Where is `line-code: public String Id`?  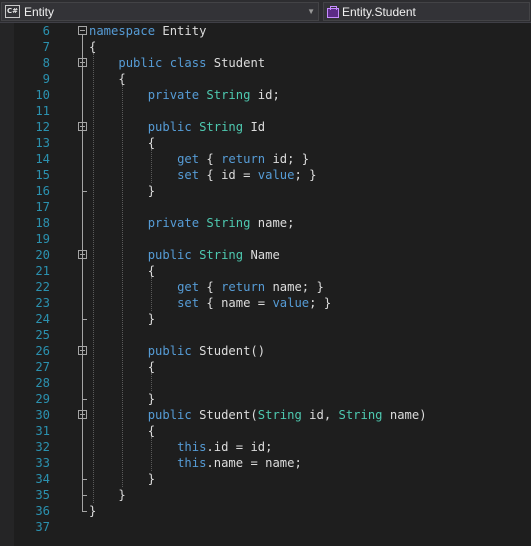
line-code: public String Id is located at coordinates (206, 127).